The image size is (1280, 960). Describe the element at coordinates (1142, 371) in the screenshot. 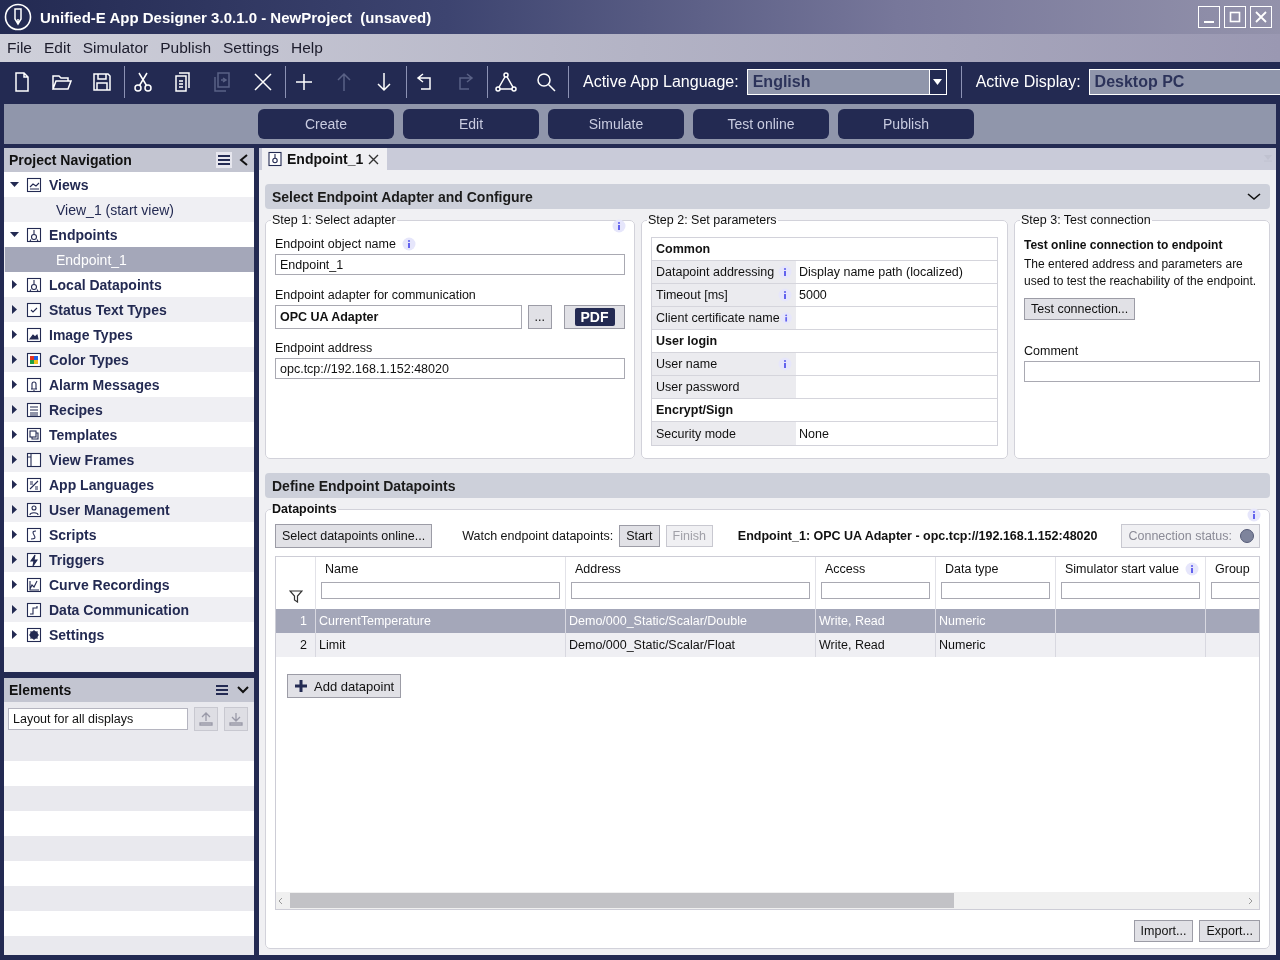

I see `comment-field` at that location.